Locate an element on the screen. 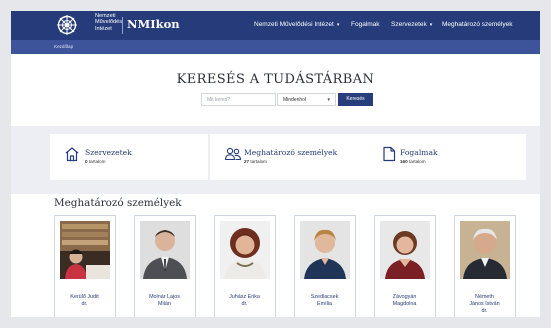 This screenshot has height=328, width=551. breadcrumb-home: Kezdőlap is located at coordinates (63, 46).